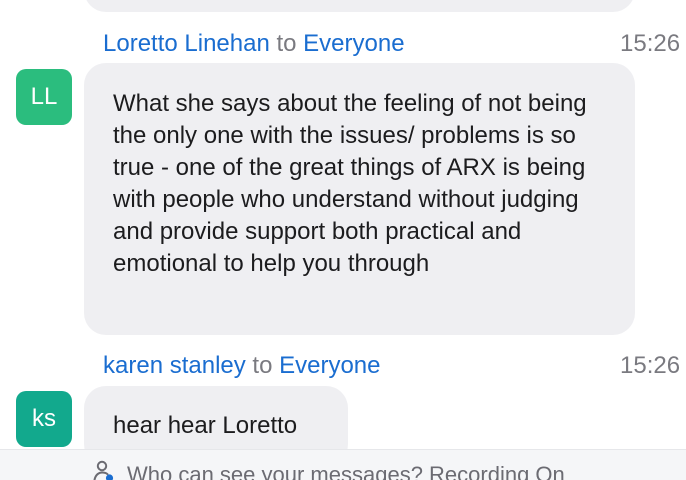 The width and height of the screenshot is (686, 480). I want to click on message-text: hear hear Loretto, so click(205, 425).